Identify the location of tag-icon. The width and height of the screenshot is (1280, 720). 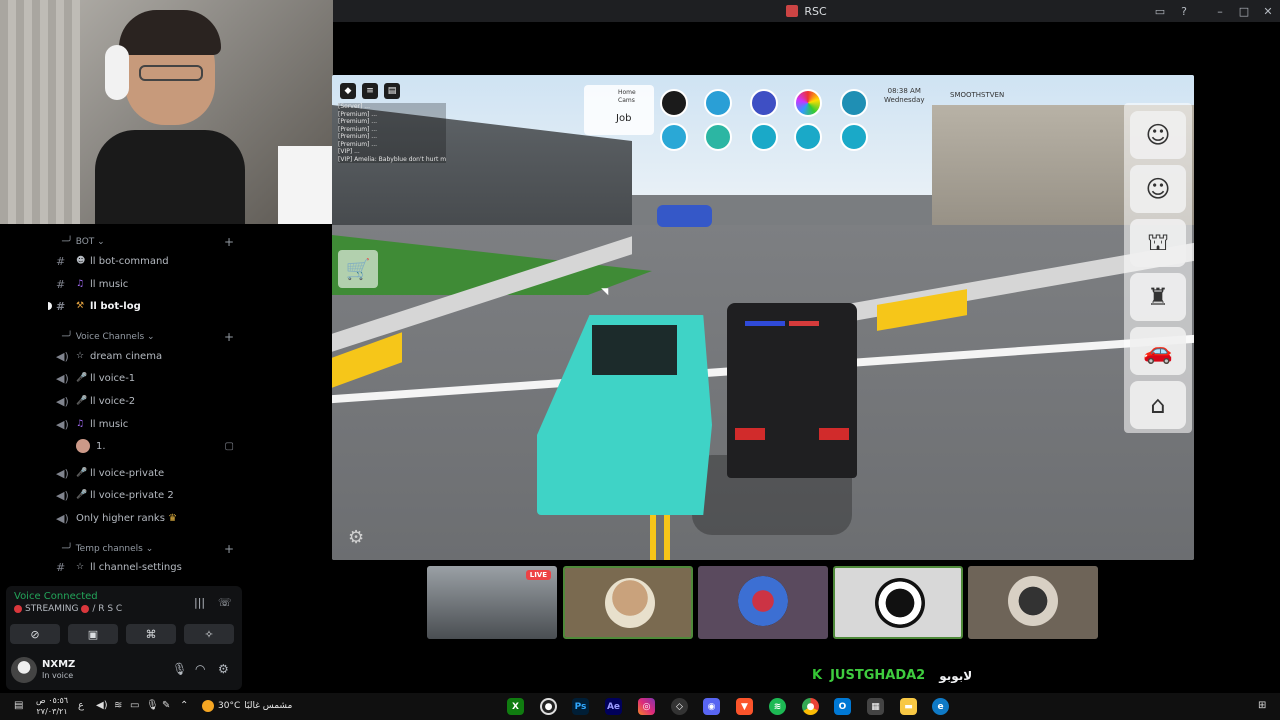
(764, 137).